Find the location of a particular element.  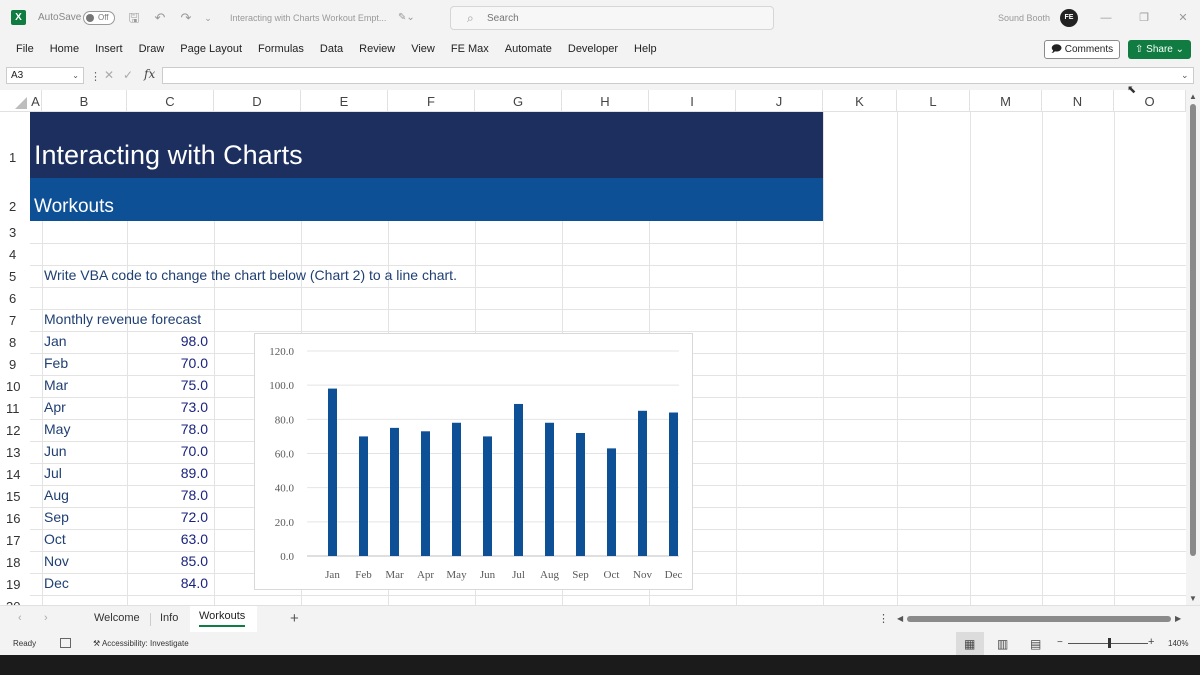

column-header-a: A is located at coordinates (36, 101).